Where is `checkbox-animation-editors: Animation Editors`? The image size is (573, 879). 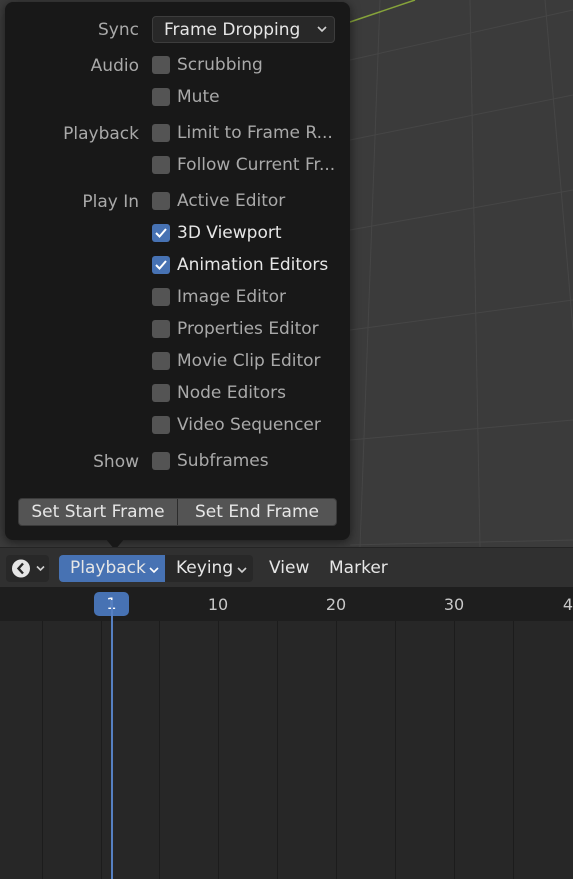
checkbox-animation-editors: Animation Editors is located at coordinates (247, 266).